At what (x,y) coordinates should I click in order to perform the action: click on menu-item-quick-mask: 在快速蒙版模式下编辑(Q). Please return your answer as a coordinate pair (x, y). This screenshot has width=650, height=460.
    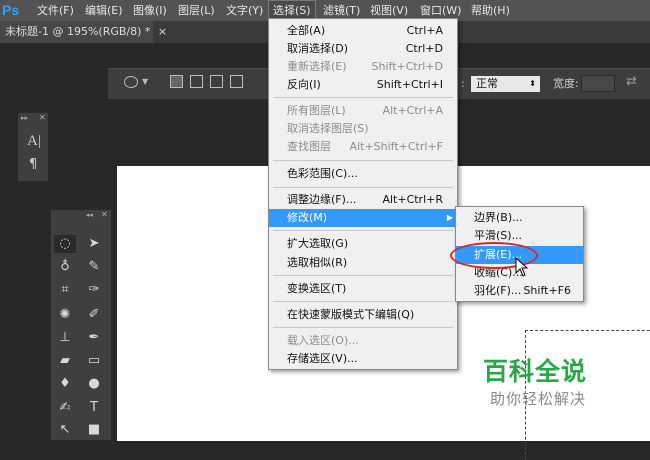
    Looking at the image, I should click on (363, 315).